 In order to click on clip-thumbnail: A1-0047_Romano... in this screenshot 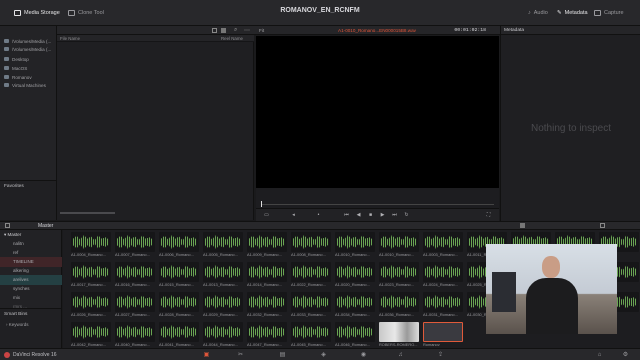, I will do `click(267, 335)`.